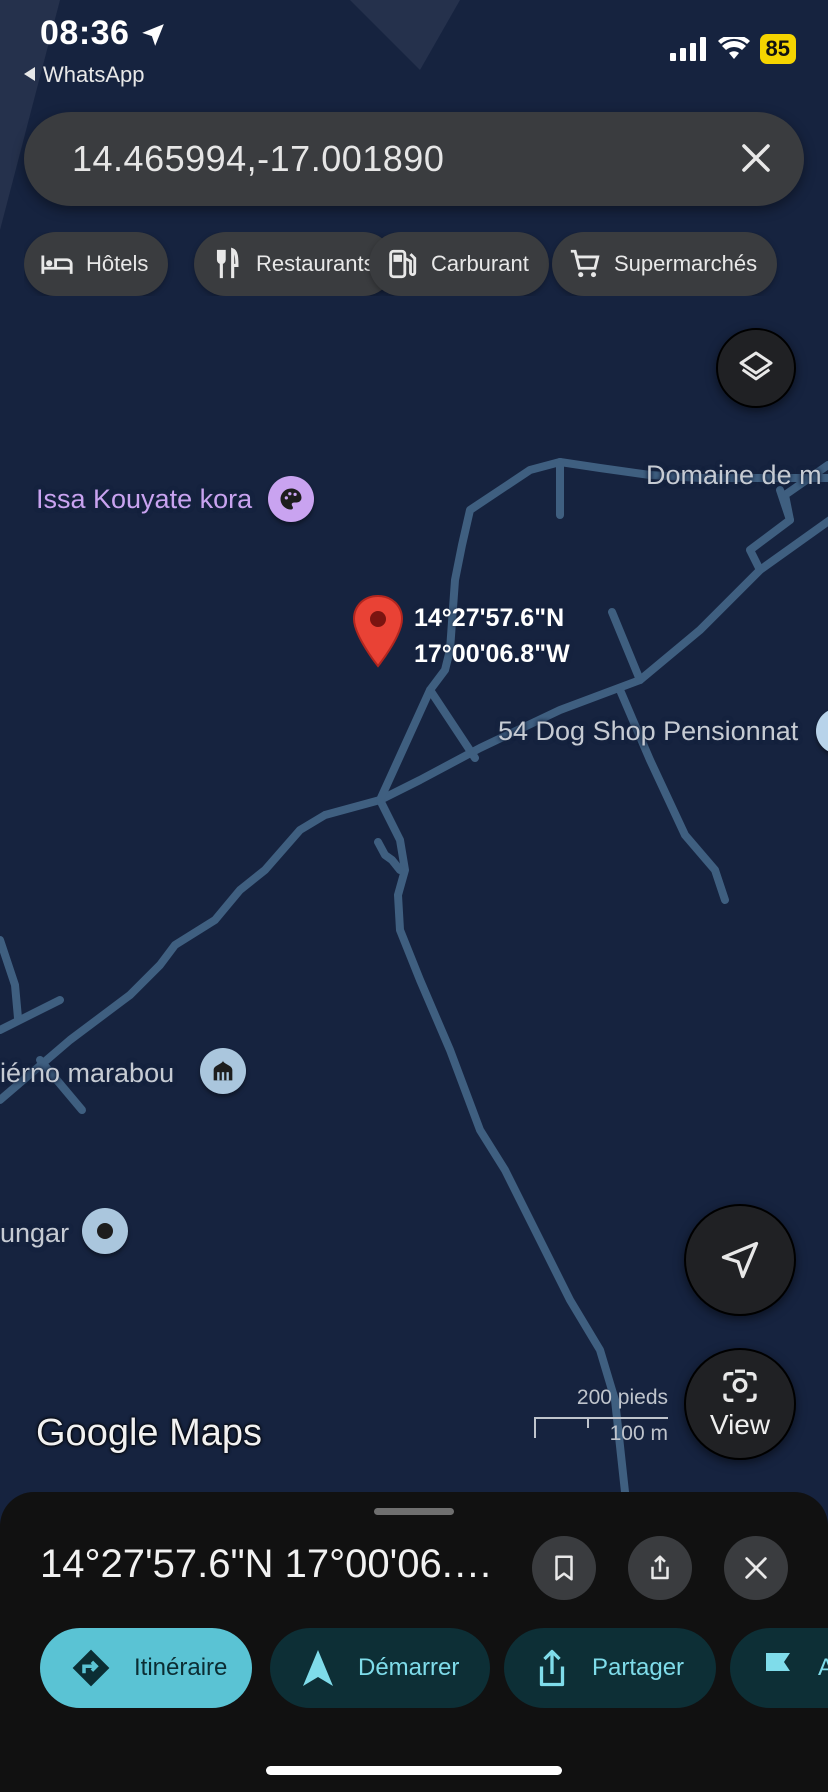 The width and height of the screenshot is (828, 1792). Describe the element at coordinates (34, 1233) in the screenshot. I see `poi-label-ungar: ungar` at that location.